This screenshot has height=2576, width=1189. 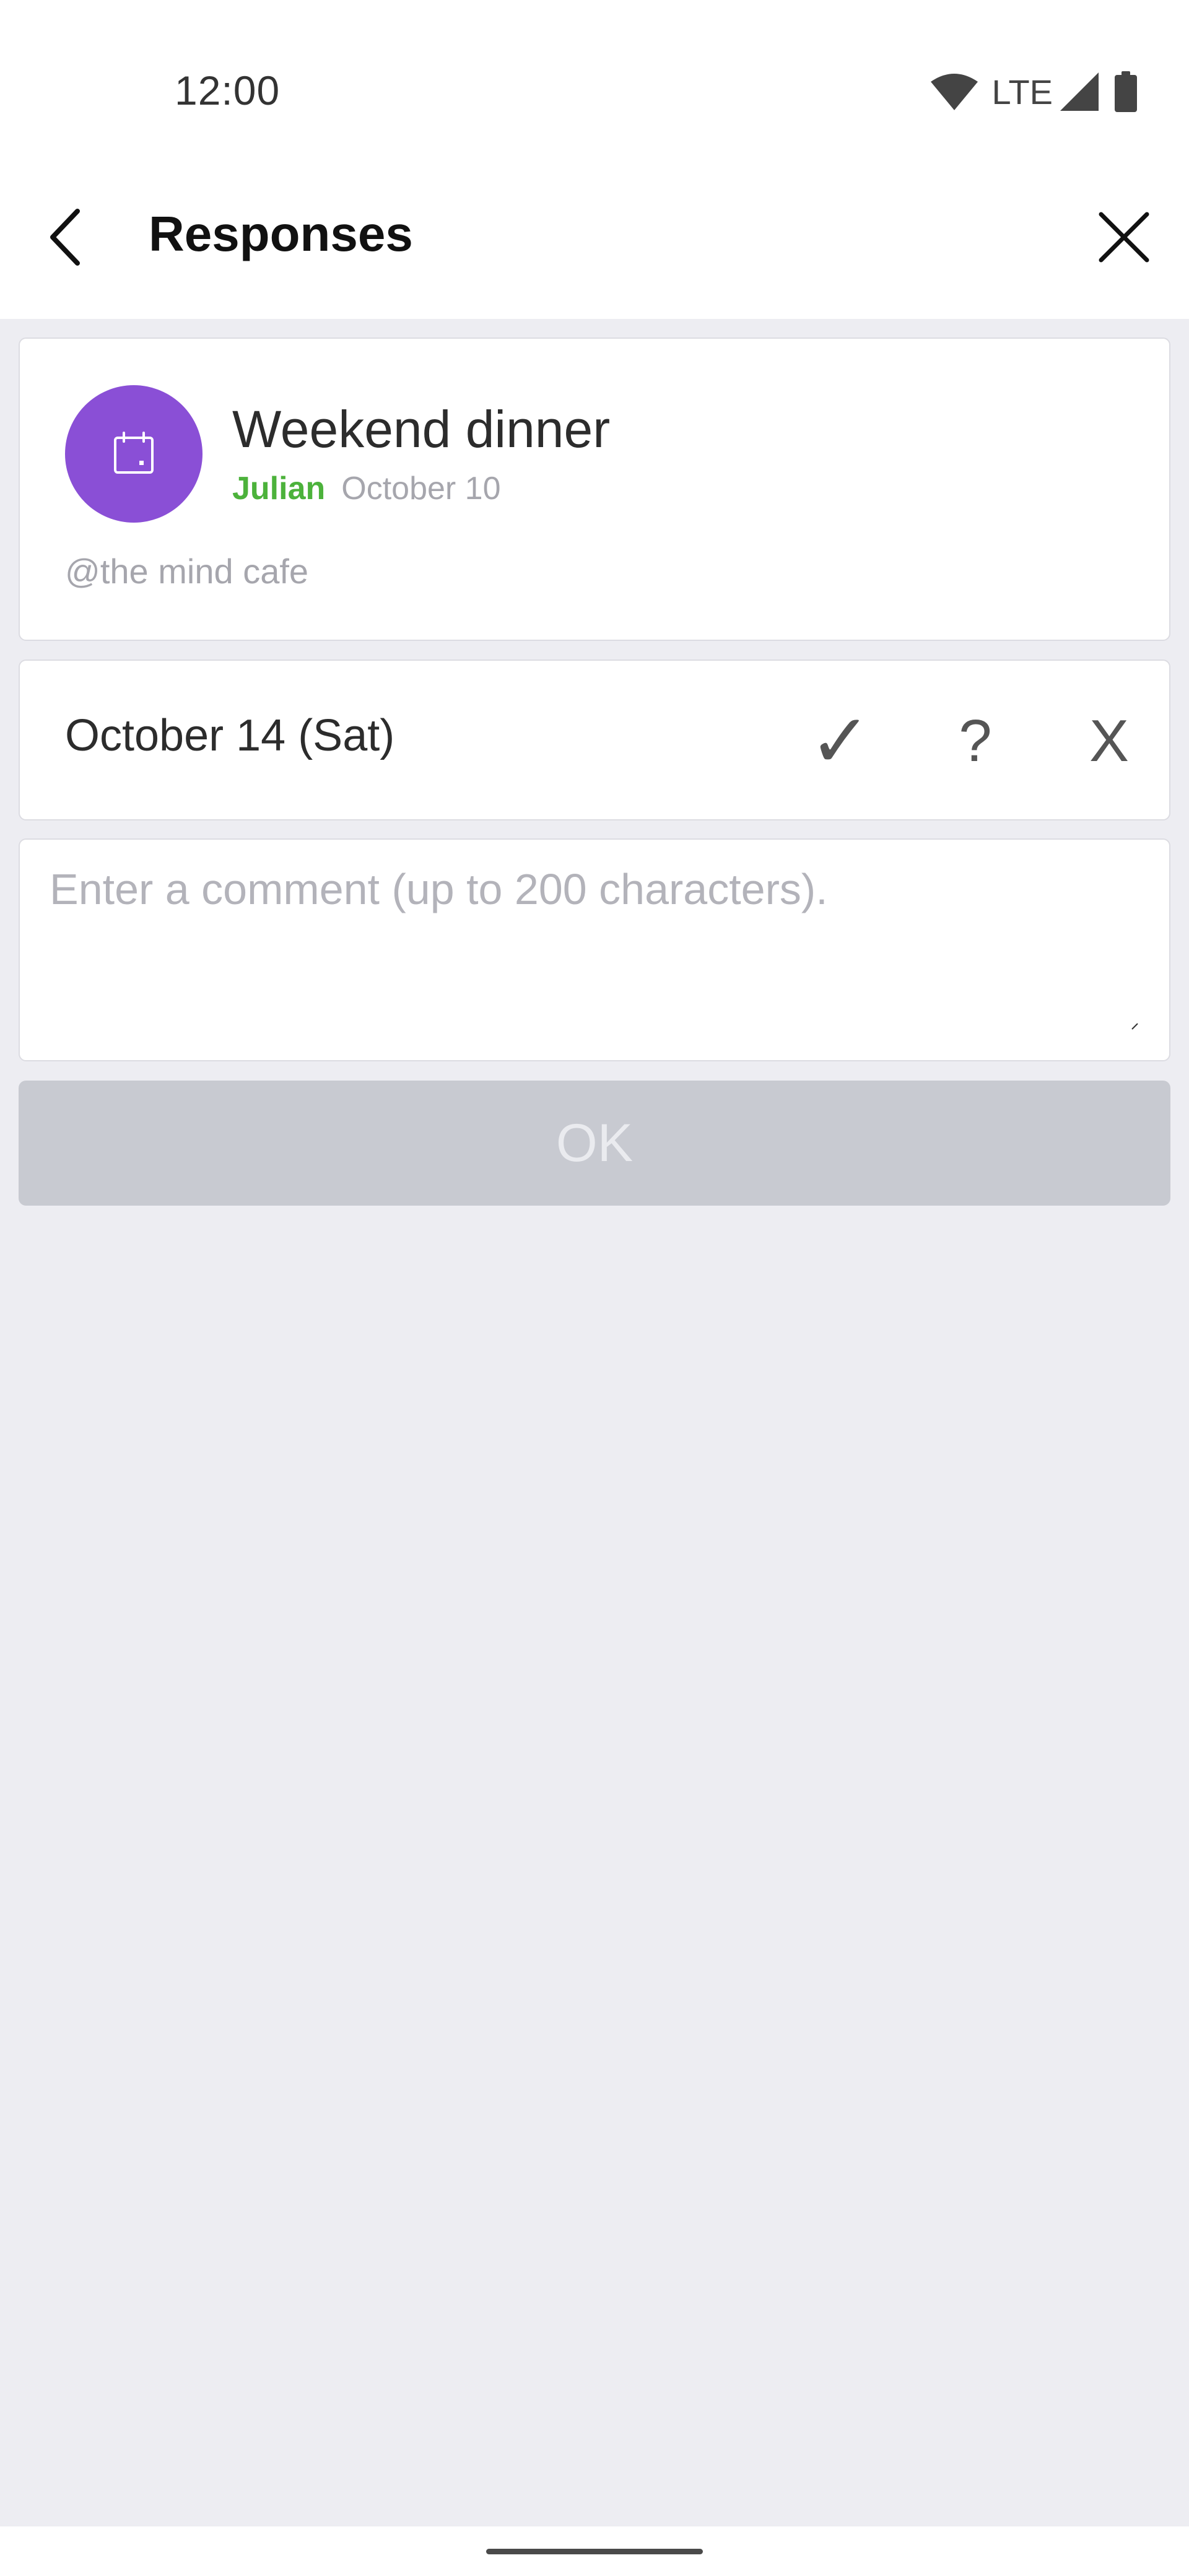 I want to click on ok-button: OK, so click(x=594, y=1143).